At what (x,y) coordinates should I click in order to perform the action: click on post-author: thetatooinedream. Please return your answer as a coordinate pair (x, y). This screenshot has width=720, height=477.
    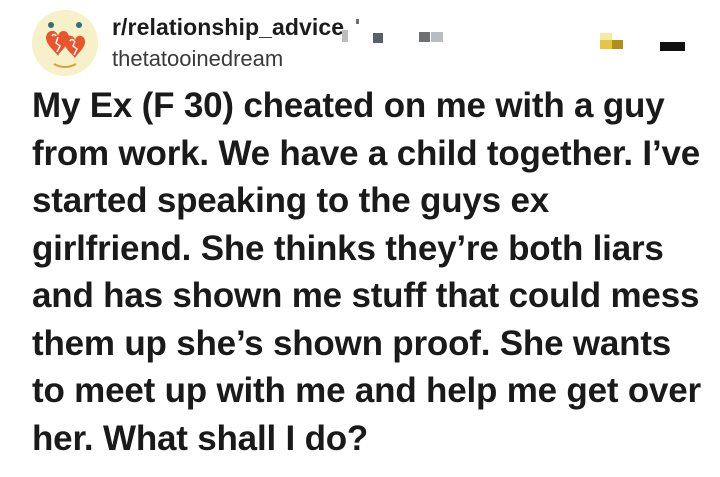
    Looking at the image, I should click on (197, 59).